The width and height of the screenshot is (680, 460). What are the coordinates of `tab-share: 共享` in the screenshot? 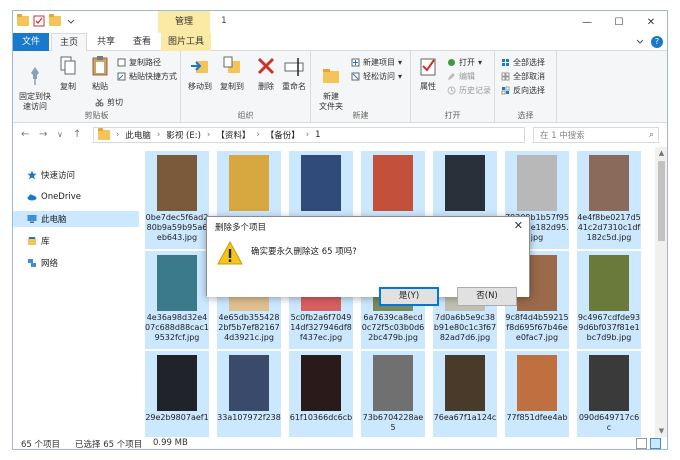 It's located at (106, 42).